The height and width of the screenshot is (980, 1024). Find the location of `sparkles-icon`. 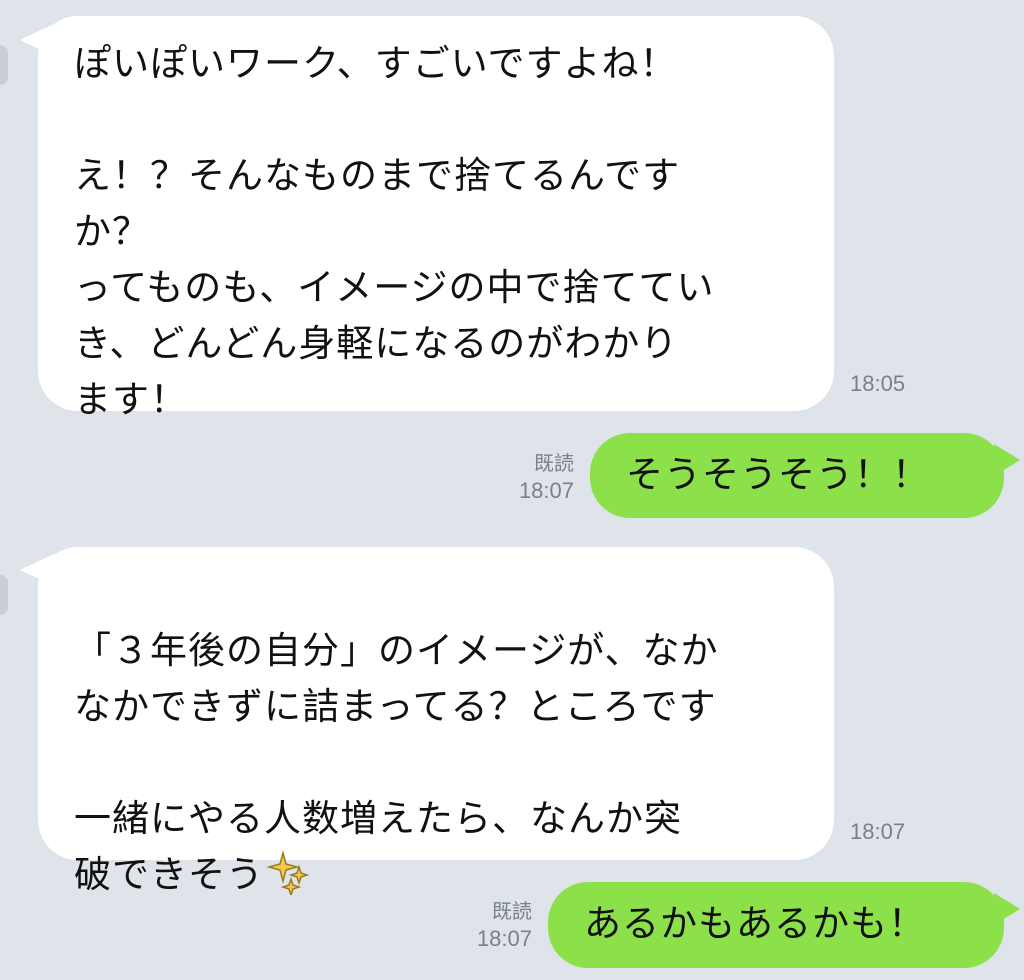

sparkles-icon is located at coordinates (289, 873).